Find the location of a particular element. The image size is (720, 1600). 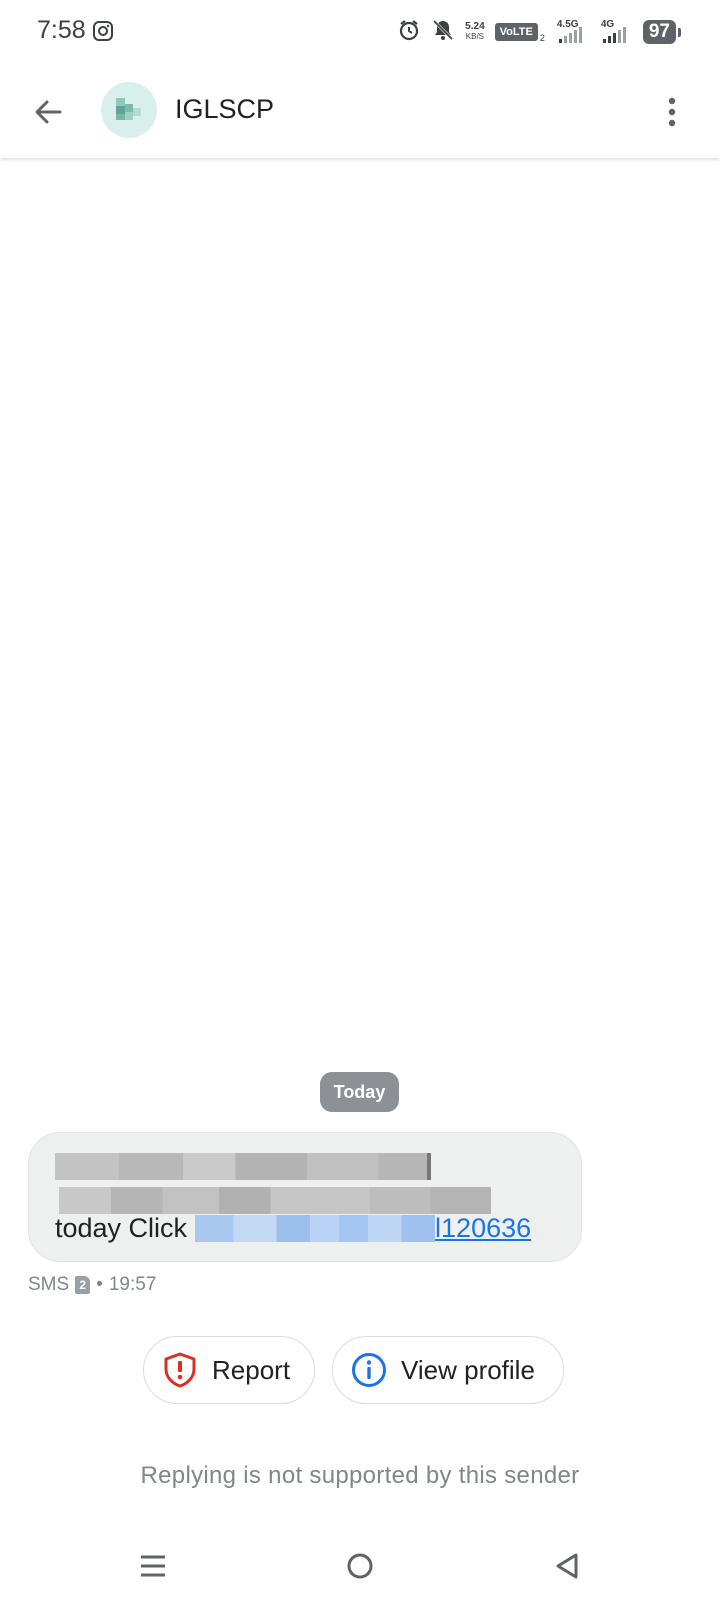

circle-home-icon is located at coordinates (360, 1566).